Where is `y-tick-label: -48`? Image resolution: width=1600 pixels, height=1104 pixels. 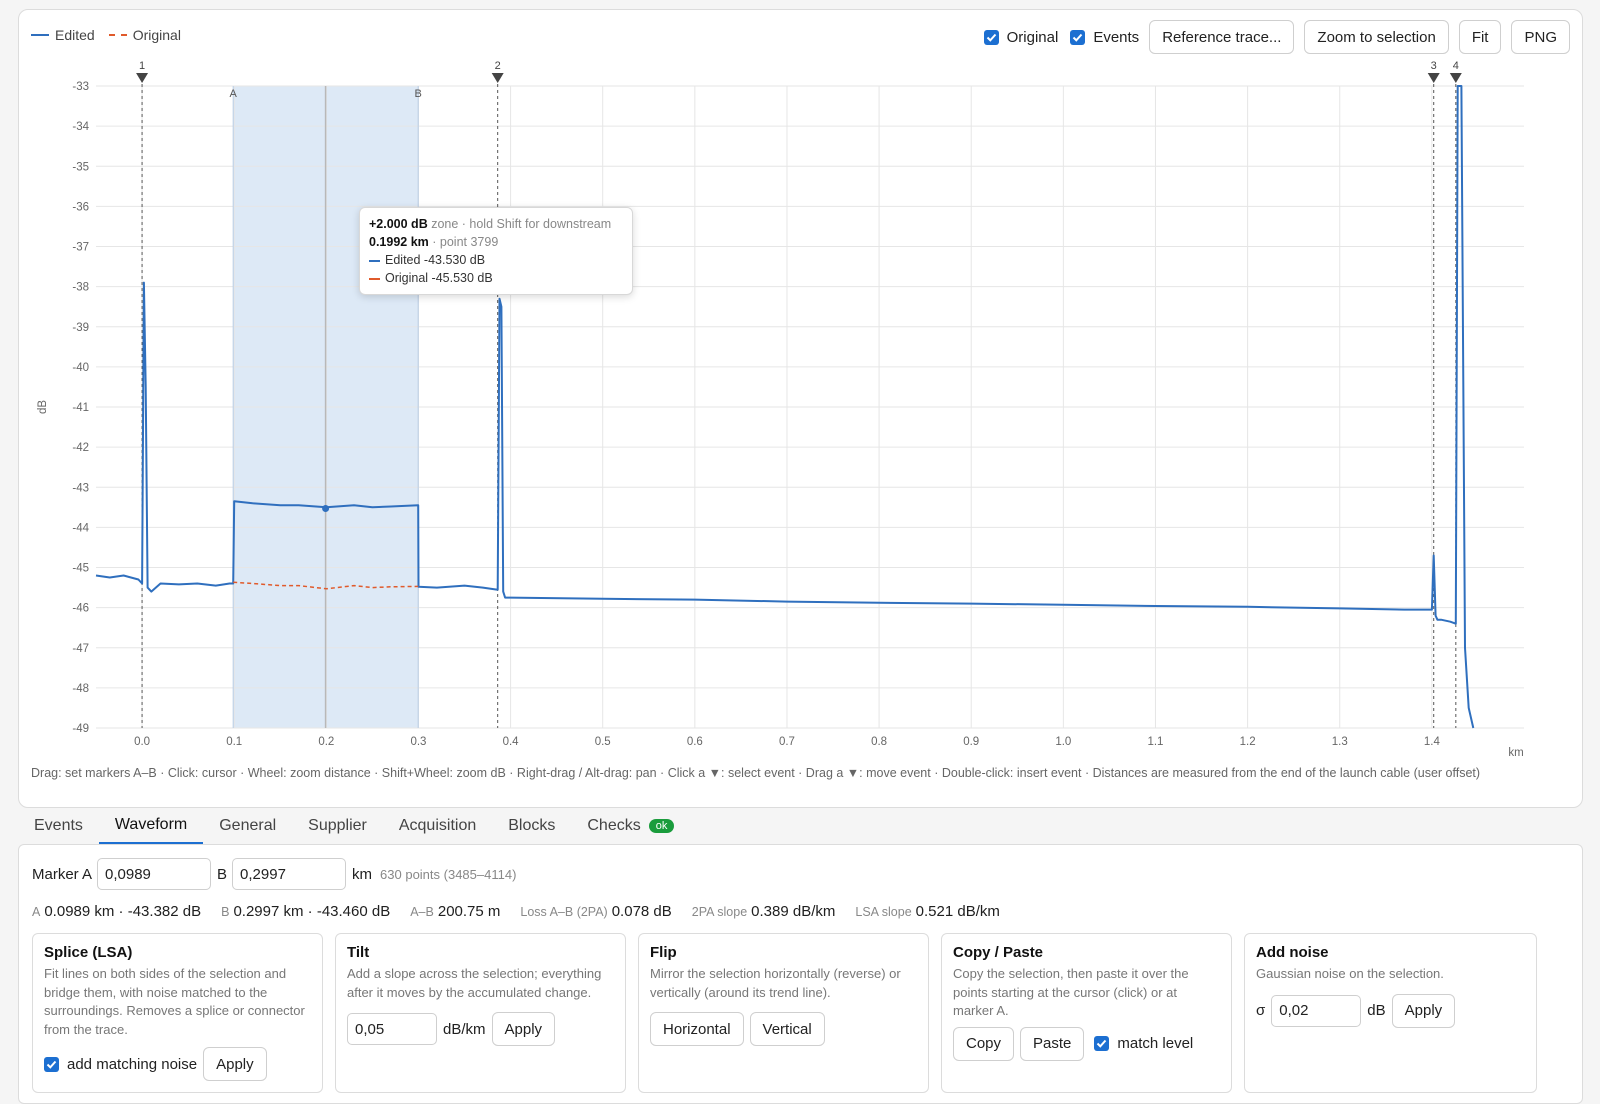
y-tick-label: -48 is located at coordinates (80, 689).